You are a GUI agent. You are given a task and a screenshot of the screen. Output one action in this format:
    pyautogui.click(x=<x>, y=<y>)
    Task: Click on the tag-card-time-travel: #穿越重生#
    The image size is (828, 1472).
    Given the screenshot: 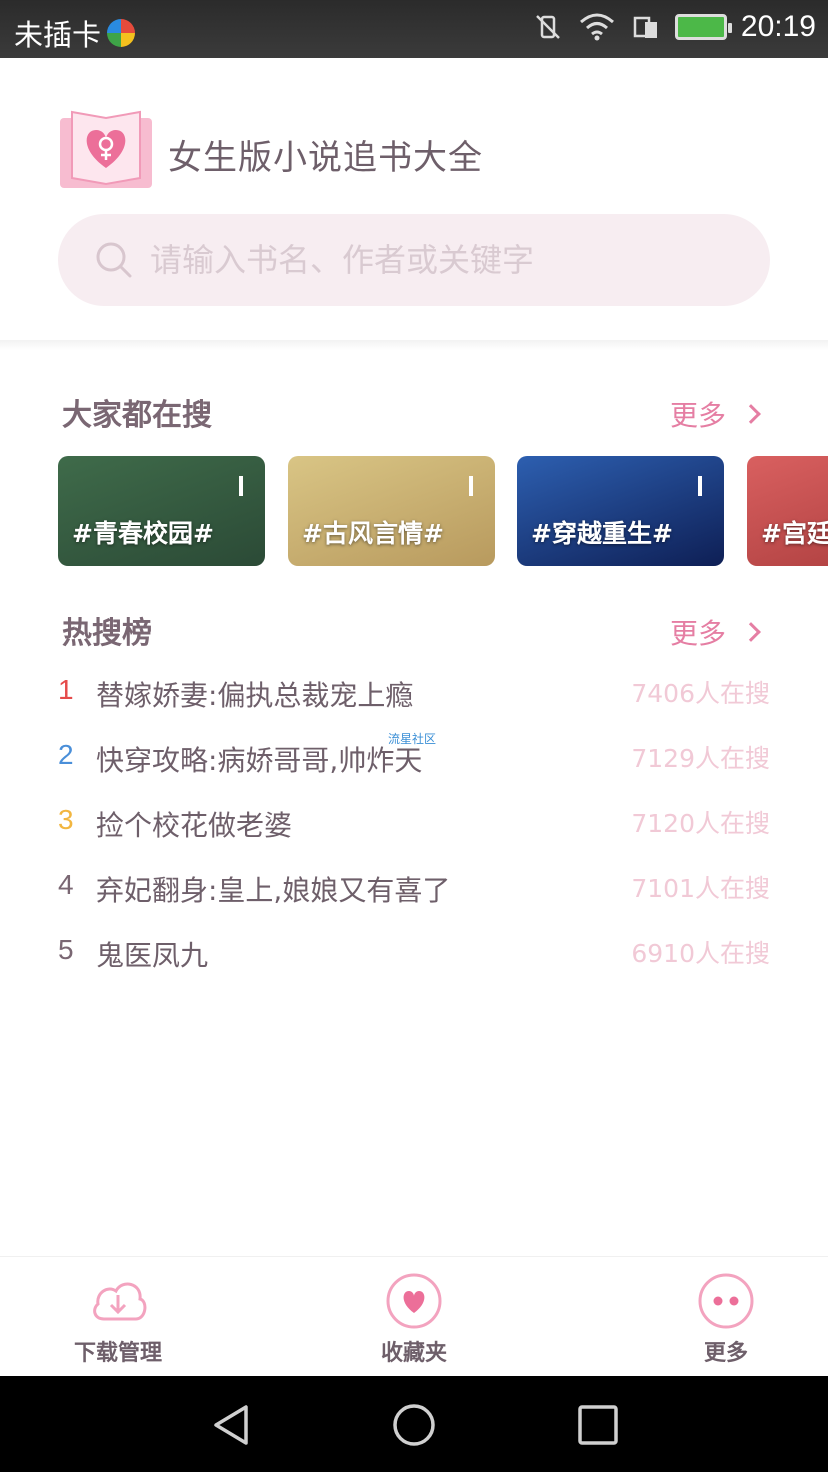 What is the action you would take?
    pyautogui.click(x=620, y=511)
    